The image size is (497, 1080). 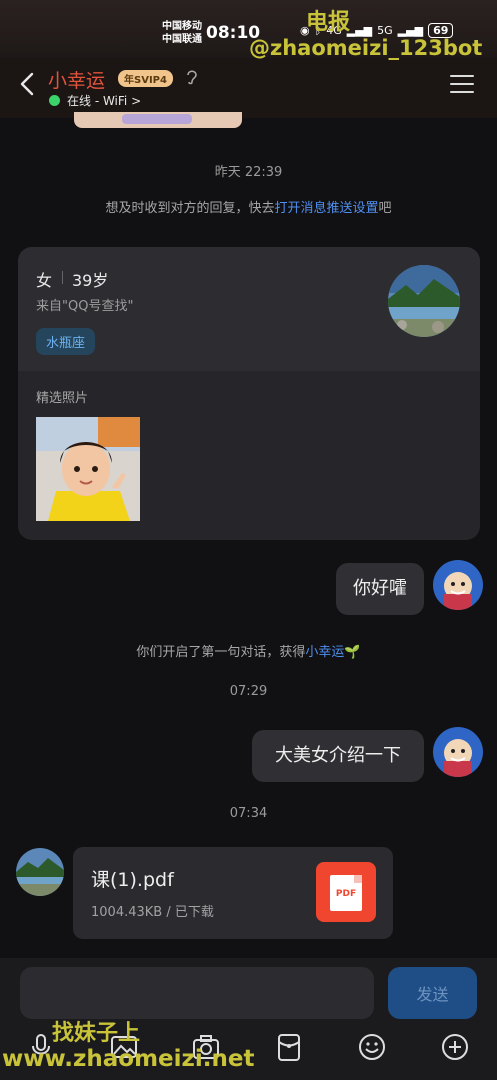 I want to click on presence-status: 在线 - WiFi >, so click(x=104, y=100).